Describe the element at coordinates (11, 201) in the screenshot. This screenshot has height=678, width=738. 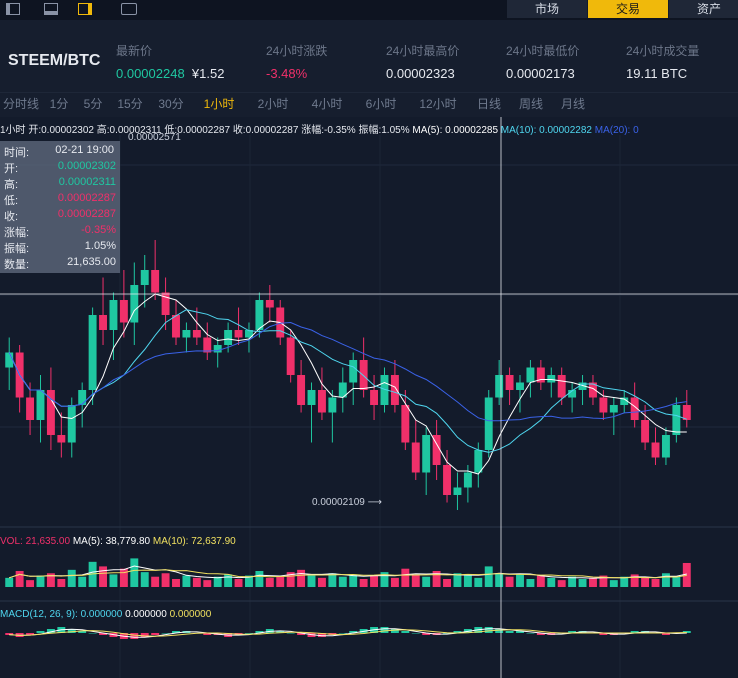
I see `tooltip-low-label: 低:` at that location.